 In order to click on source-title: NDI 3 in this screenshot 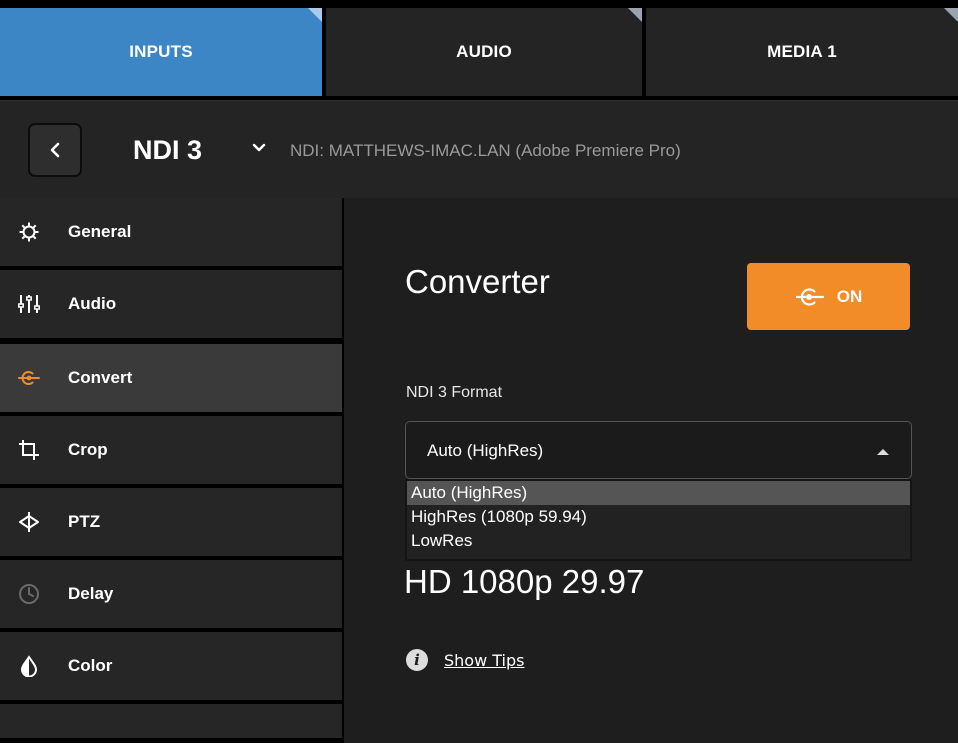, I will do `click(167, 150)`.